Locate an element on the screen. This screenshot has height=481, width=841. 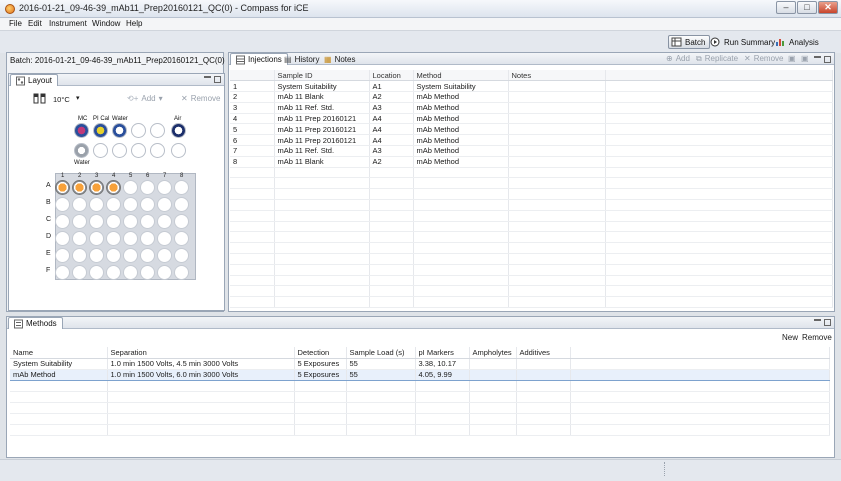
col-separation: Separation is located at coordinates (201, 353).